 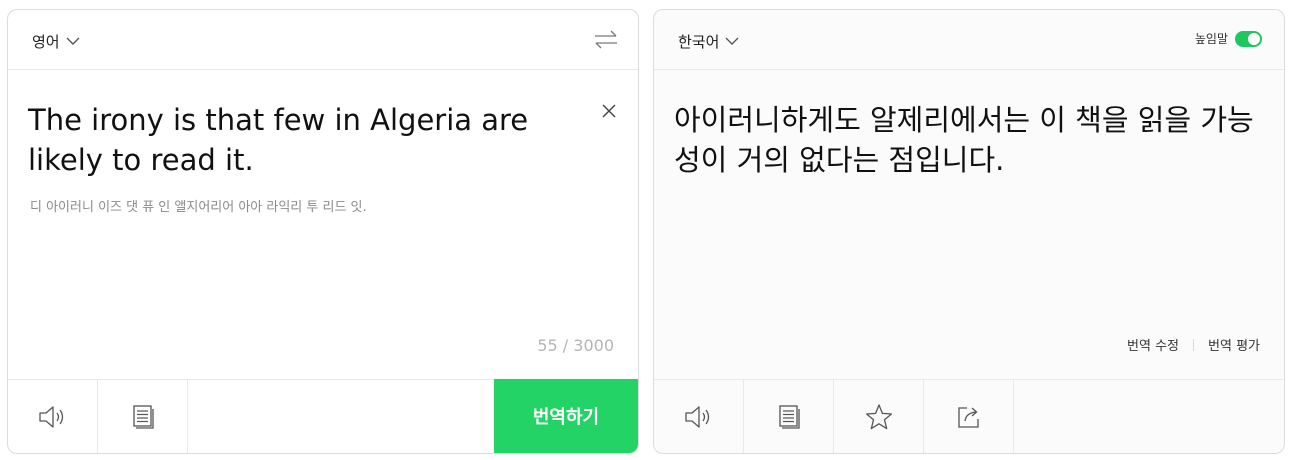 I want to click on rate-translation-link: 번역 평가, so click(x=1234, y=344).